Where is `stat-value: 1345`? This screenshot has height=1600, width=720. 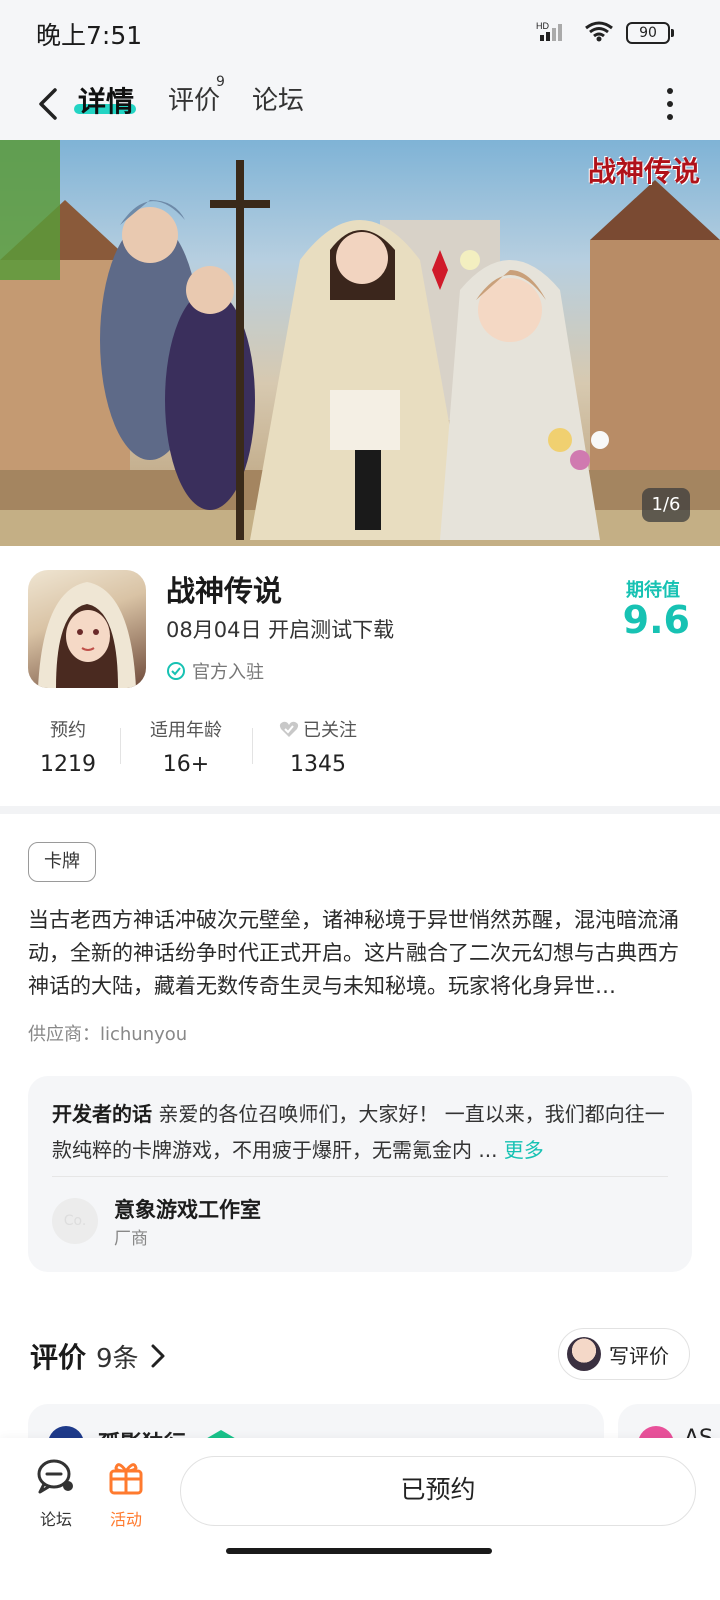
stat-value: 1345 is located at coordinates (318, 764).